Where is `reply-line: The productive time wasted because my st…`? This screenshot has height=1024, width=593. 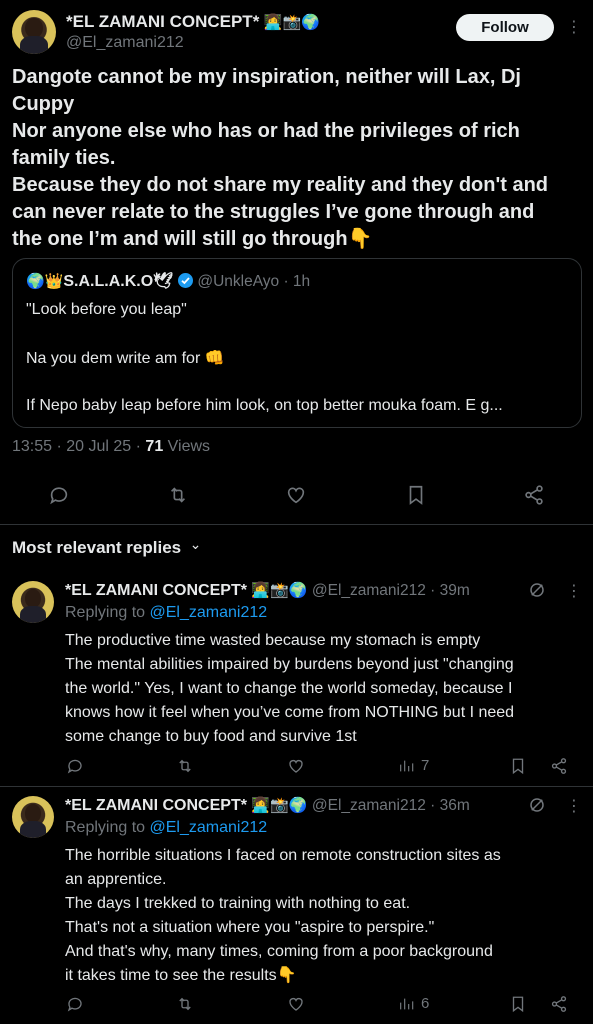 reply-line: The productive time wasted because my st… is located at coordinates (273, 640).